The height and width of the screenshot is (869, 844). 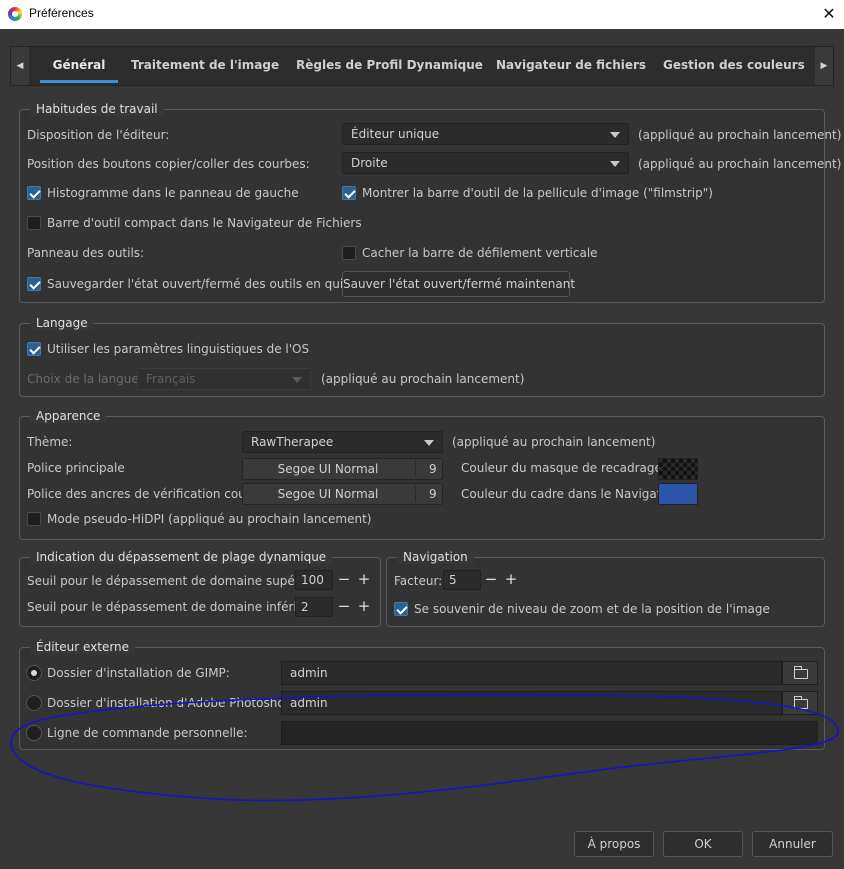 What do you see at coordinates (50, 442) in the screenshot?
I see `theme-label: Thème:` at bounding box center [50, 442].